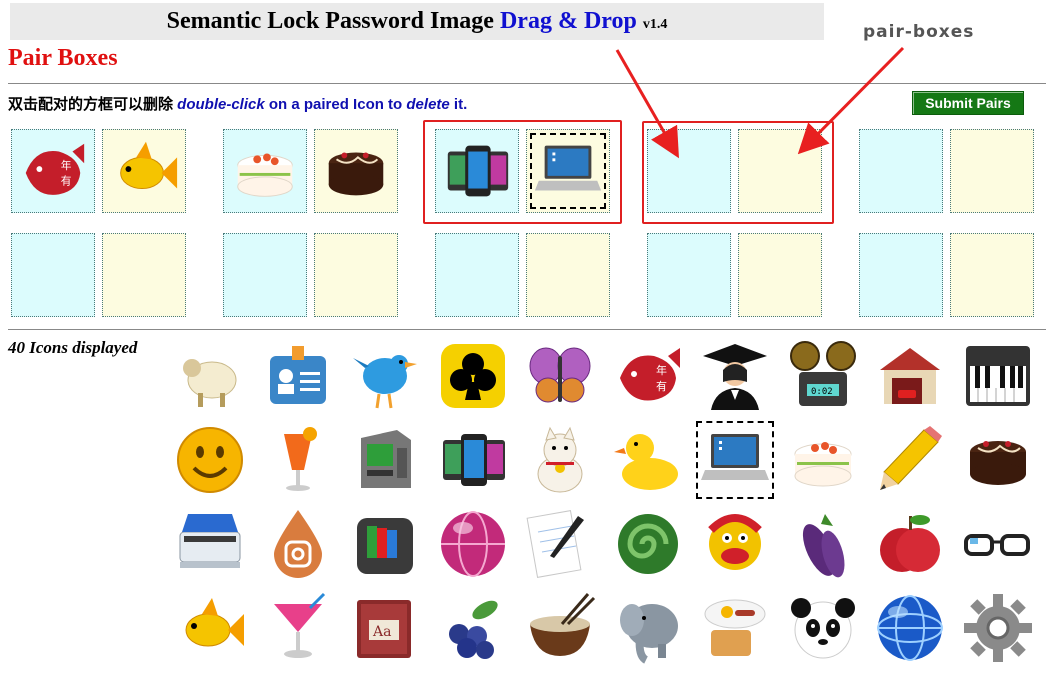  Describe the element at coordinates (910, 376) in the screenshot. I see `garage-icon` at that location.